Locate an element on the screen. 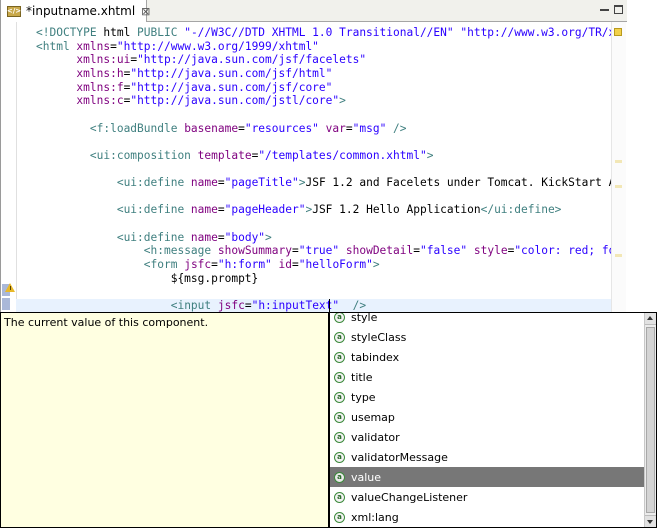  proposal-item-type: a type is located at coordinates (487, 397).